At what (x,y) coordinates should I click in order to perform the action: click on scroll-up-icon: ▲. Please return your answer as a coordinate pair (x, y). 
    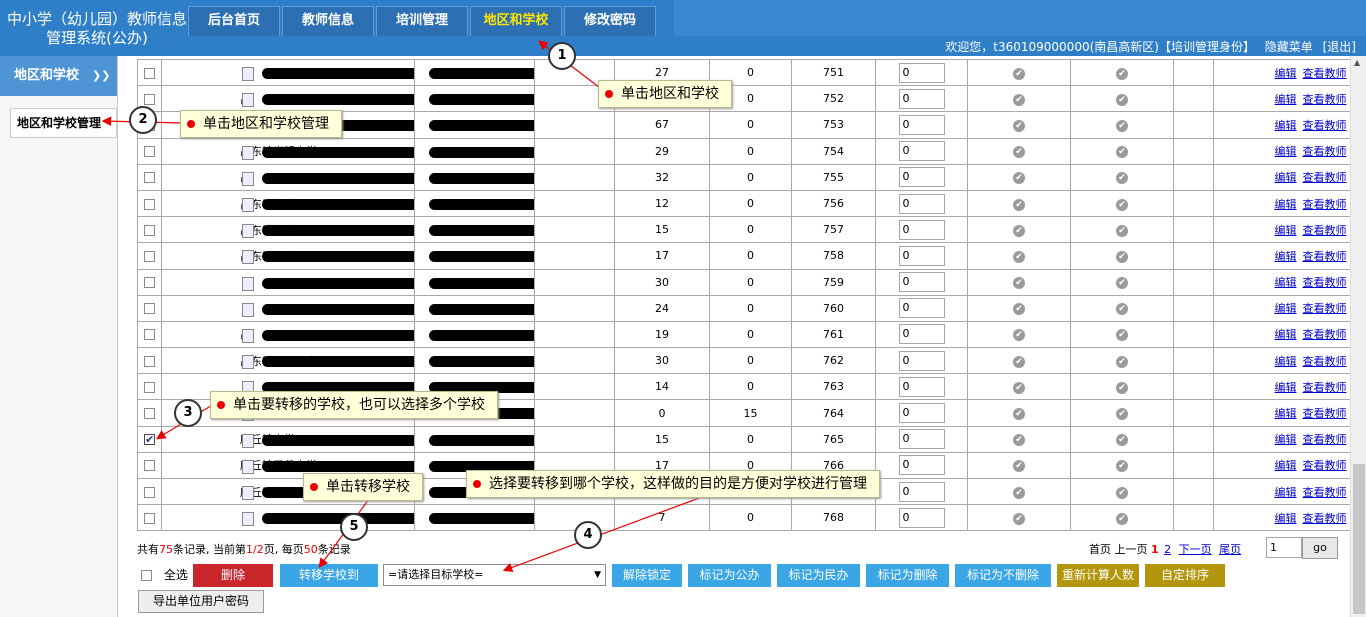
    Looking at the image, I should click on (1357, 62).